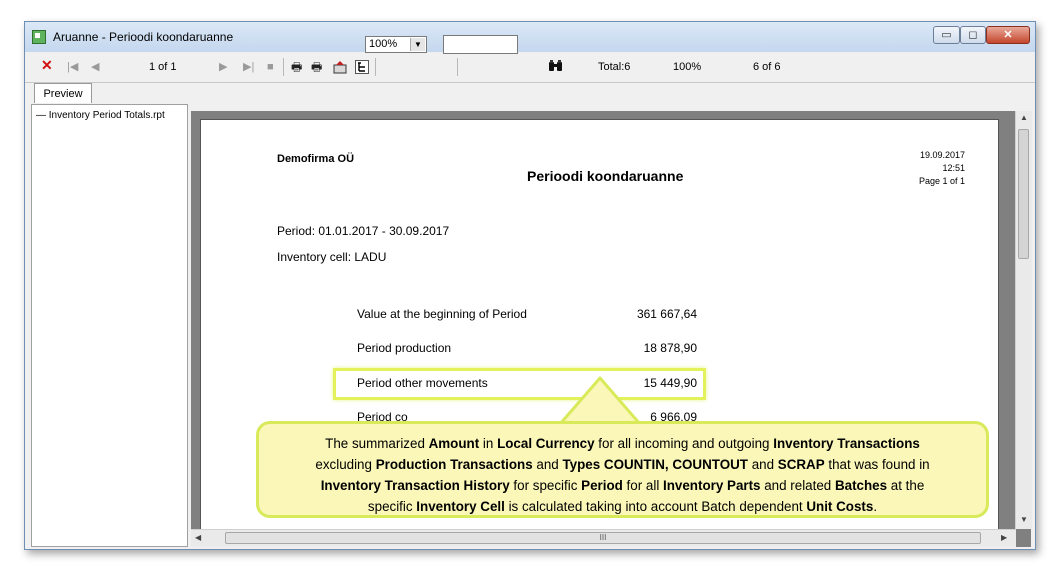 This screenshot has height=577, width=1062. What do you see at coordinates (163, 67) in the screenshot?
I see `page-indicator: 1 of 1` at bounding box center [163, 67].